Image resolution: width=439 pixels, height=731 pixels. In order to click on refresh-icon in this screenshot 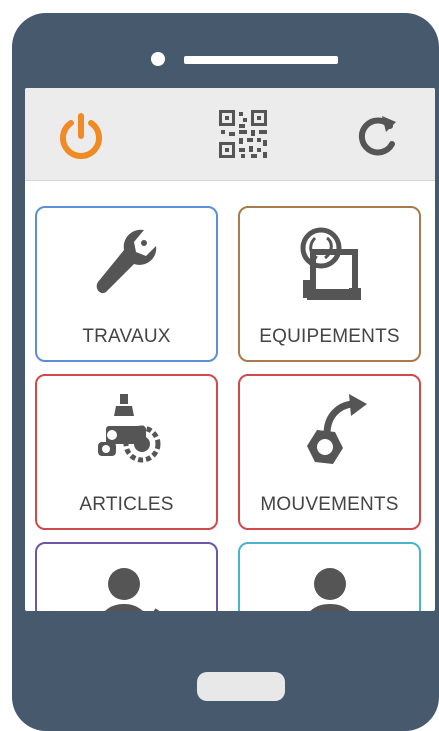, I will do `click(378, 136)`.